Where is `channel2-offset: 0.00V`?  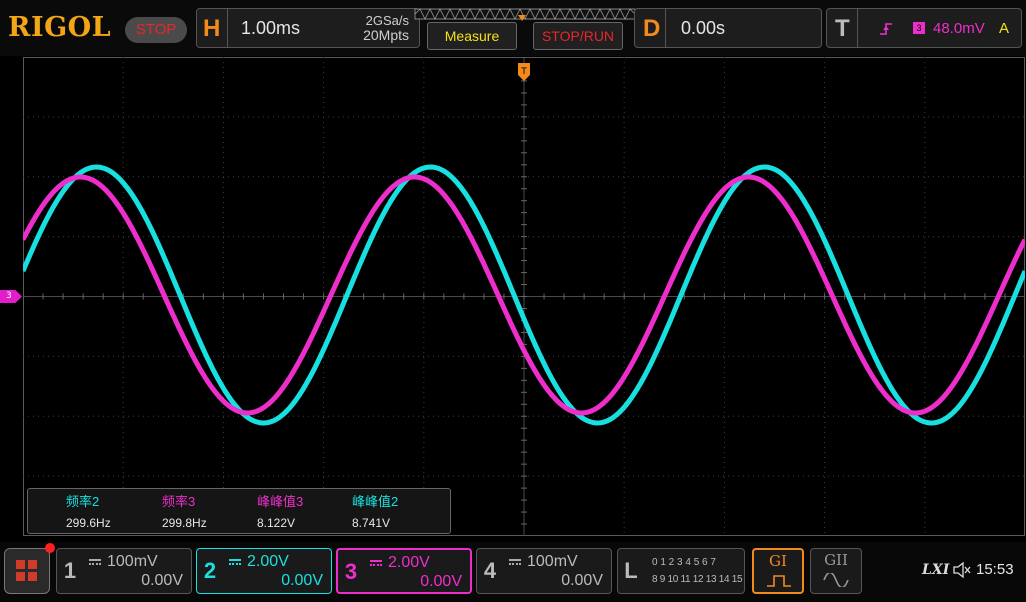 channel2-offset: 0.00V is located at coordinates (302, 580).